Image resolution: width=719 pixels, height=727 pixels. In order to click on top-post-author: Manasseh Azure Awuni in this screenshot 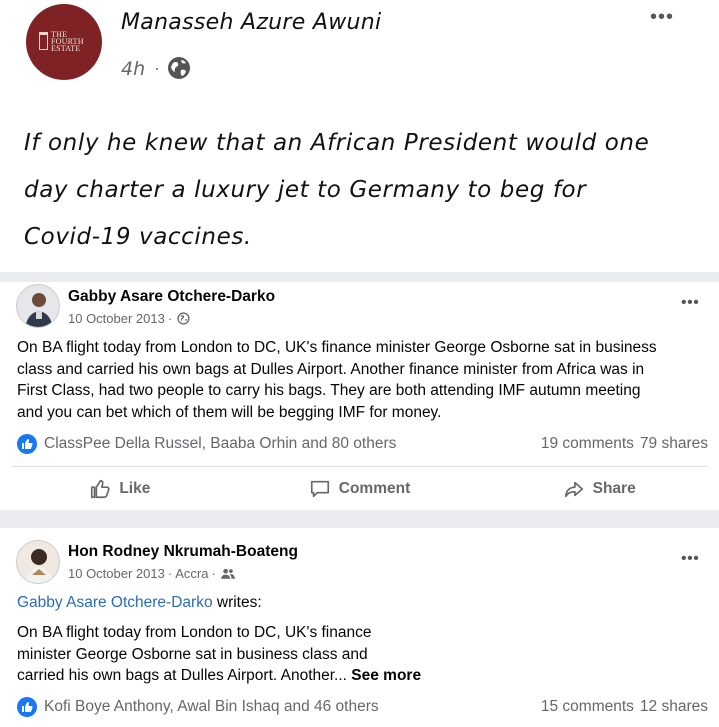, I will do `click(251, 22)`.